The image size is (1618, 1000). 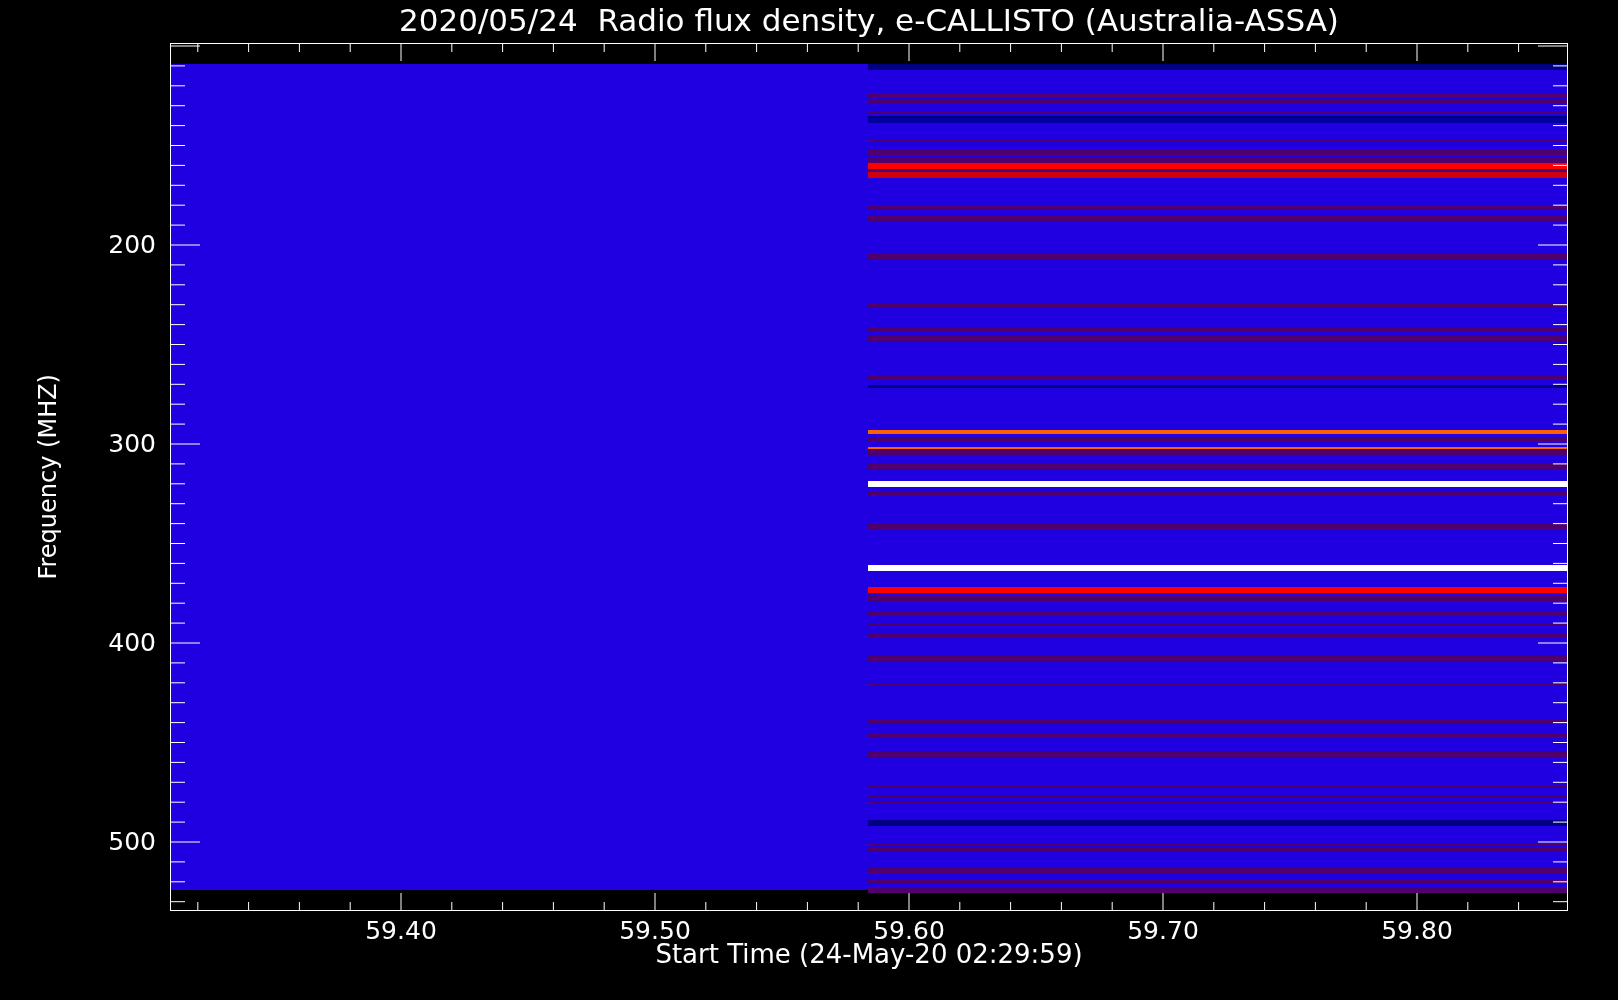 I want to click on y-tick-label: 200, so click(x=132, y=245).